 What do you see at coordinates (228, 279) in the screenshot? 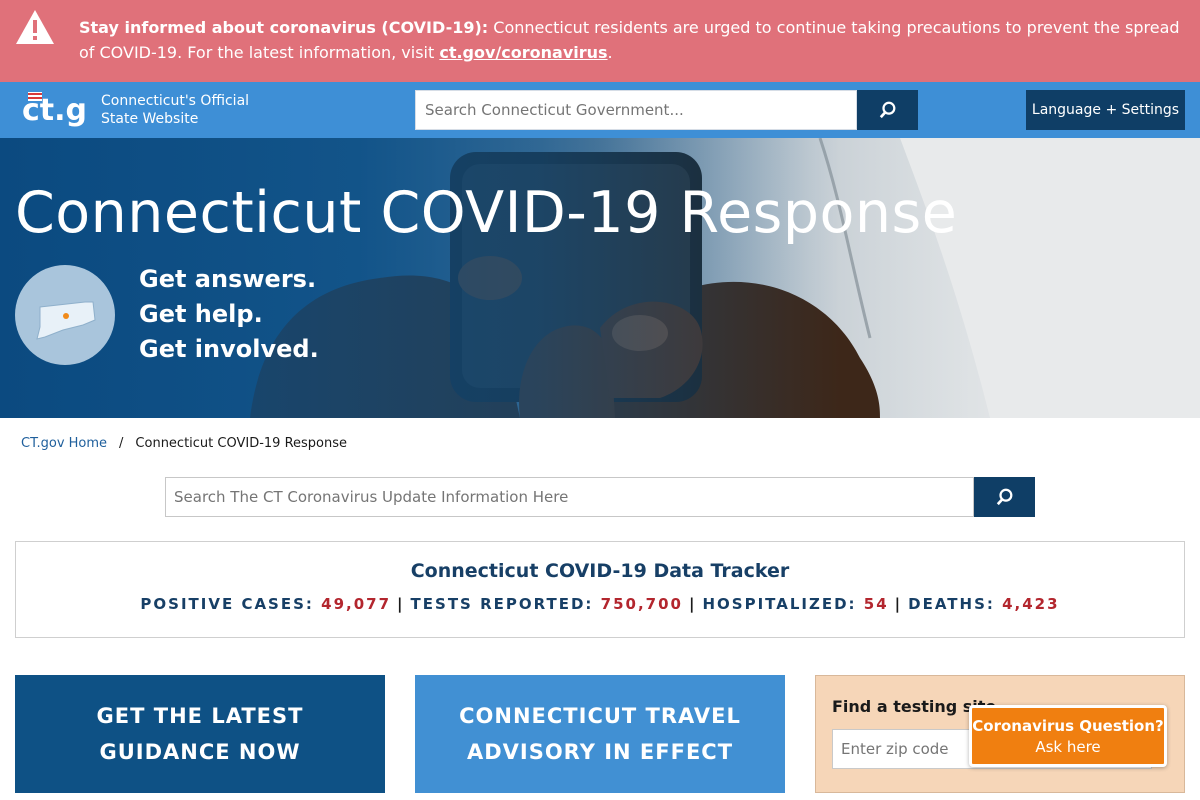
I see `hero-line-answers: Get answers.` at bounding box center [228, 279].